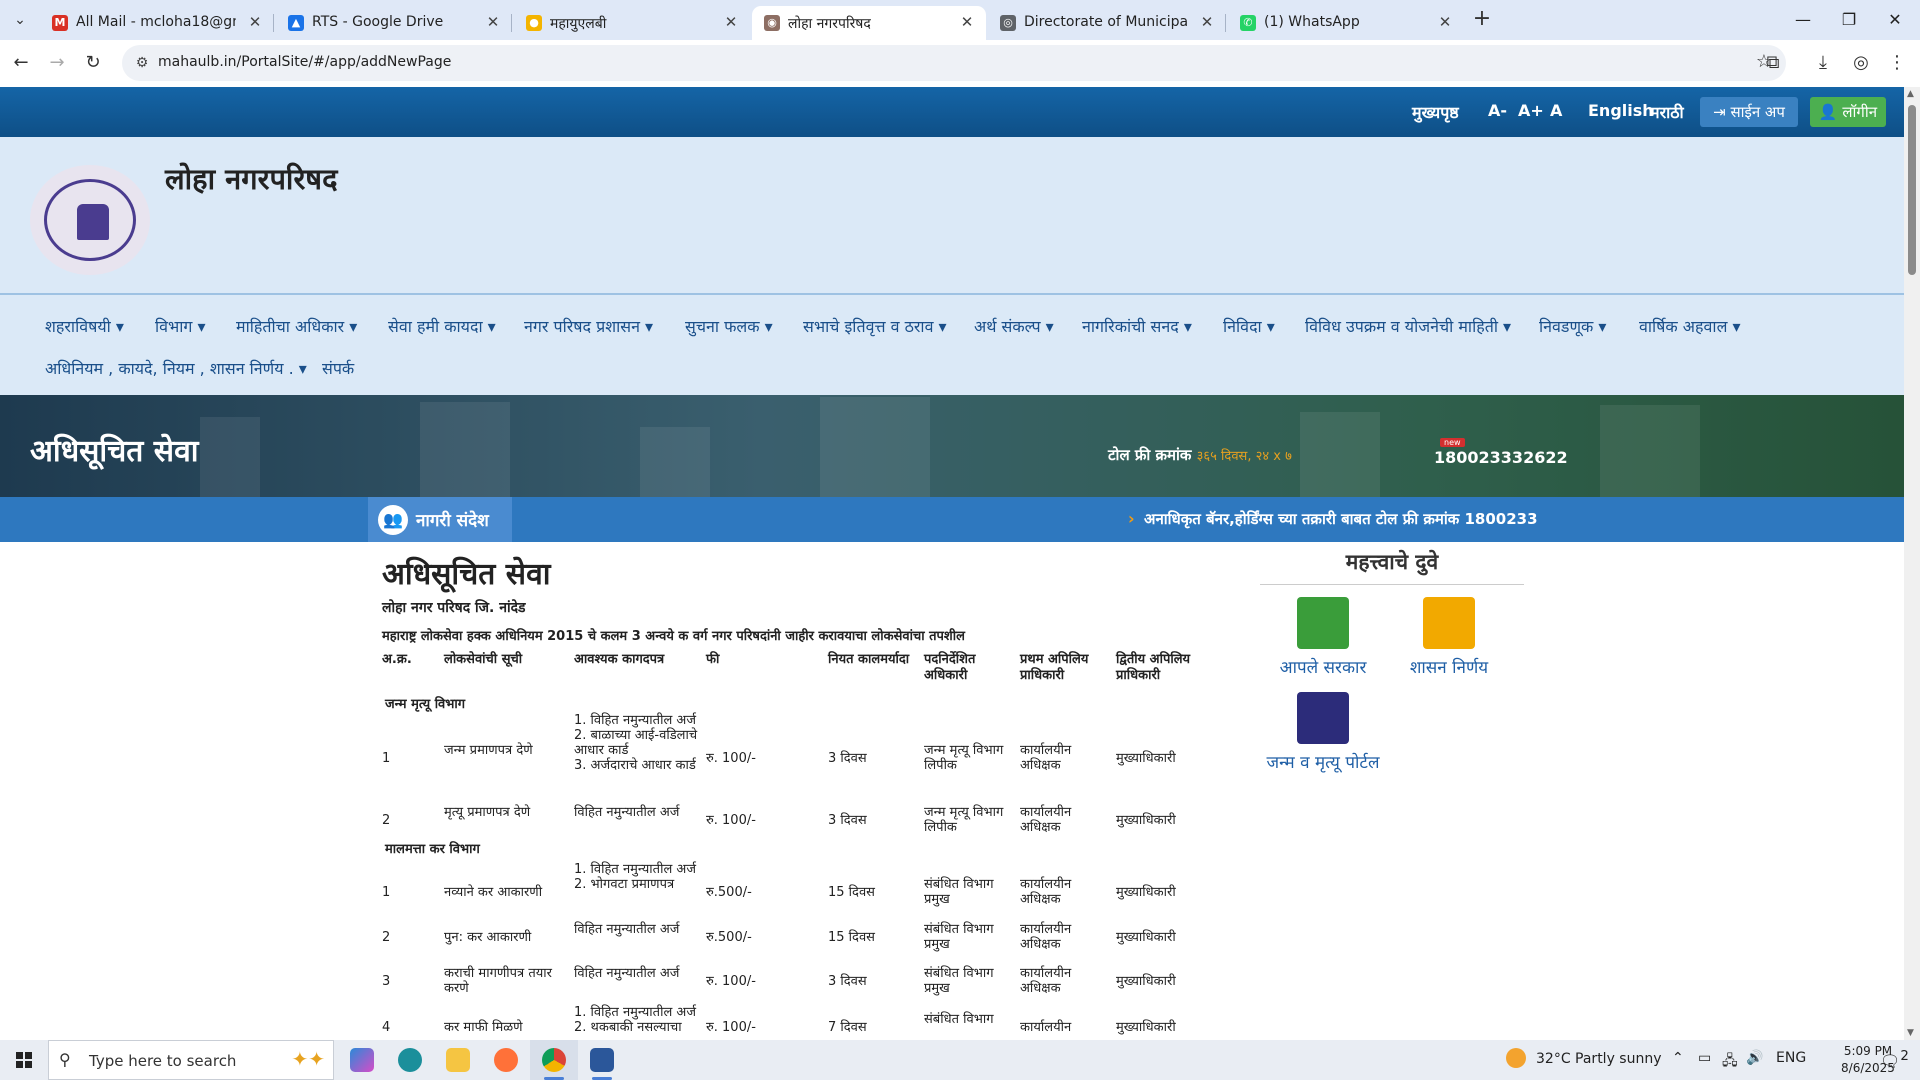  Describe the element at coordinates (20, 20) in the screenshot. I see `tab-search-icon: ⌄` at that location.